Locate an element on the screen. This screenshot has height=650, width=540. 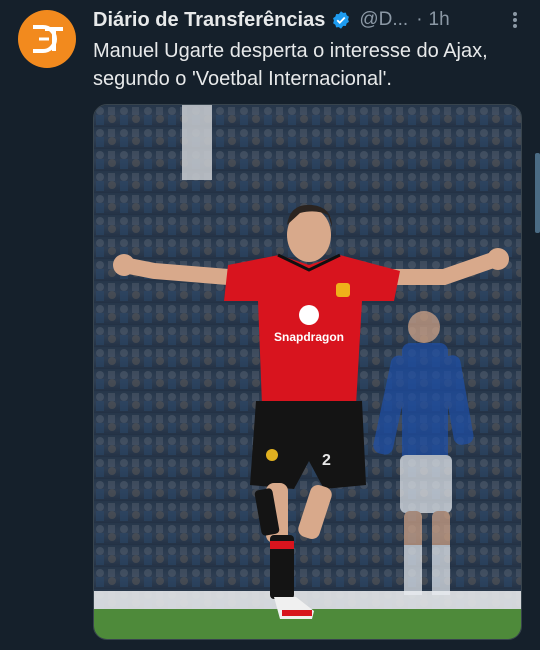
dt-logo-icon is located at coordinates (48, 39).